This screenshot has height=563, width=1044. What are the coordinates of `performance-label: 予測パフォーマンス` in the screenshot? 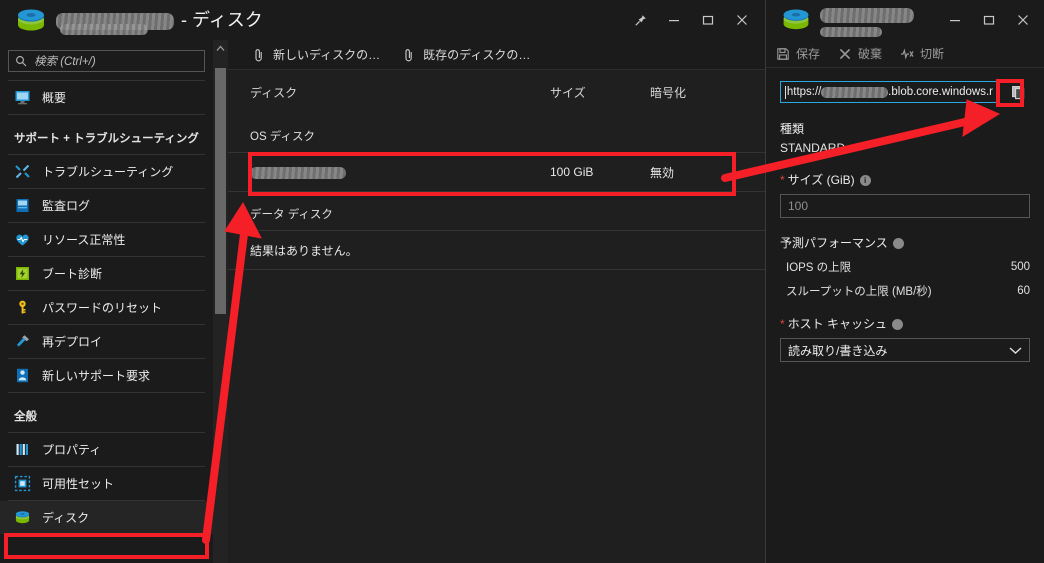 It's located at (905, 242).